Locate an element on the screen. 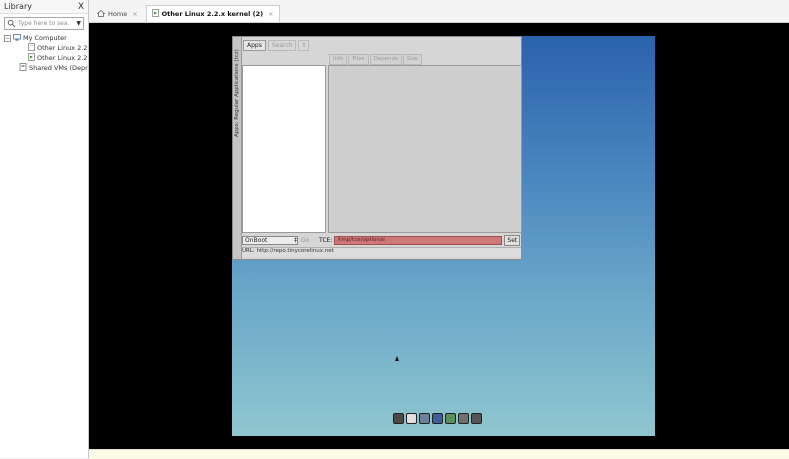  dock is located at coordinates (438, 418).